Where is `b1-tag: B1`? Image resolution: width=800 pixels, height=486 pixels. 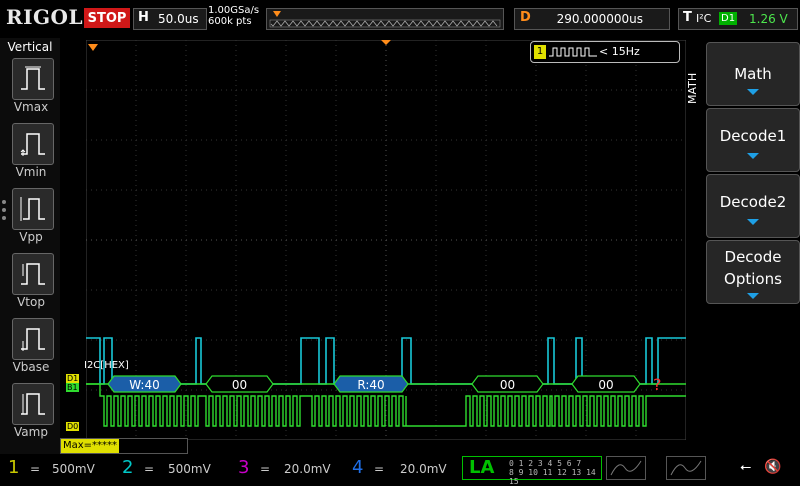 b1-tag: B1 is located at coordinates (72, 387).